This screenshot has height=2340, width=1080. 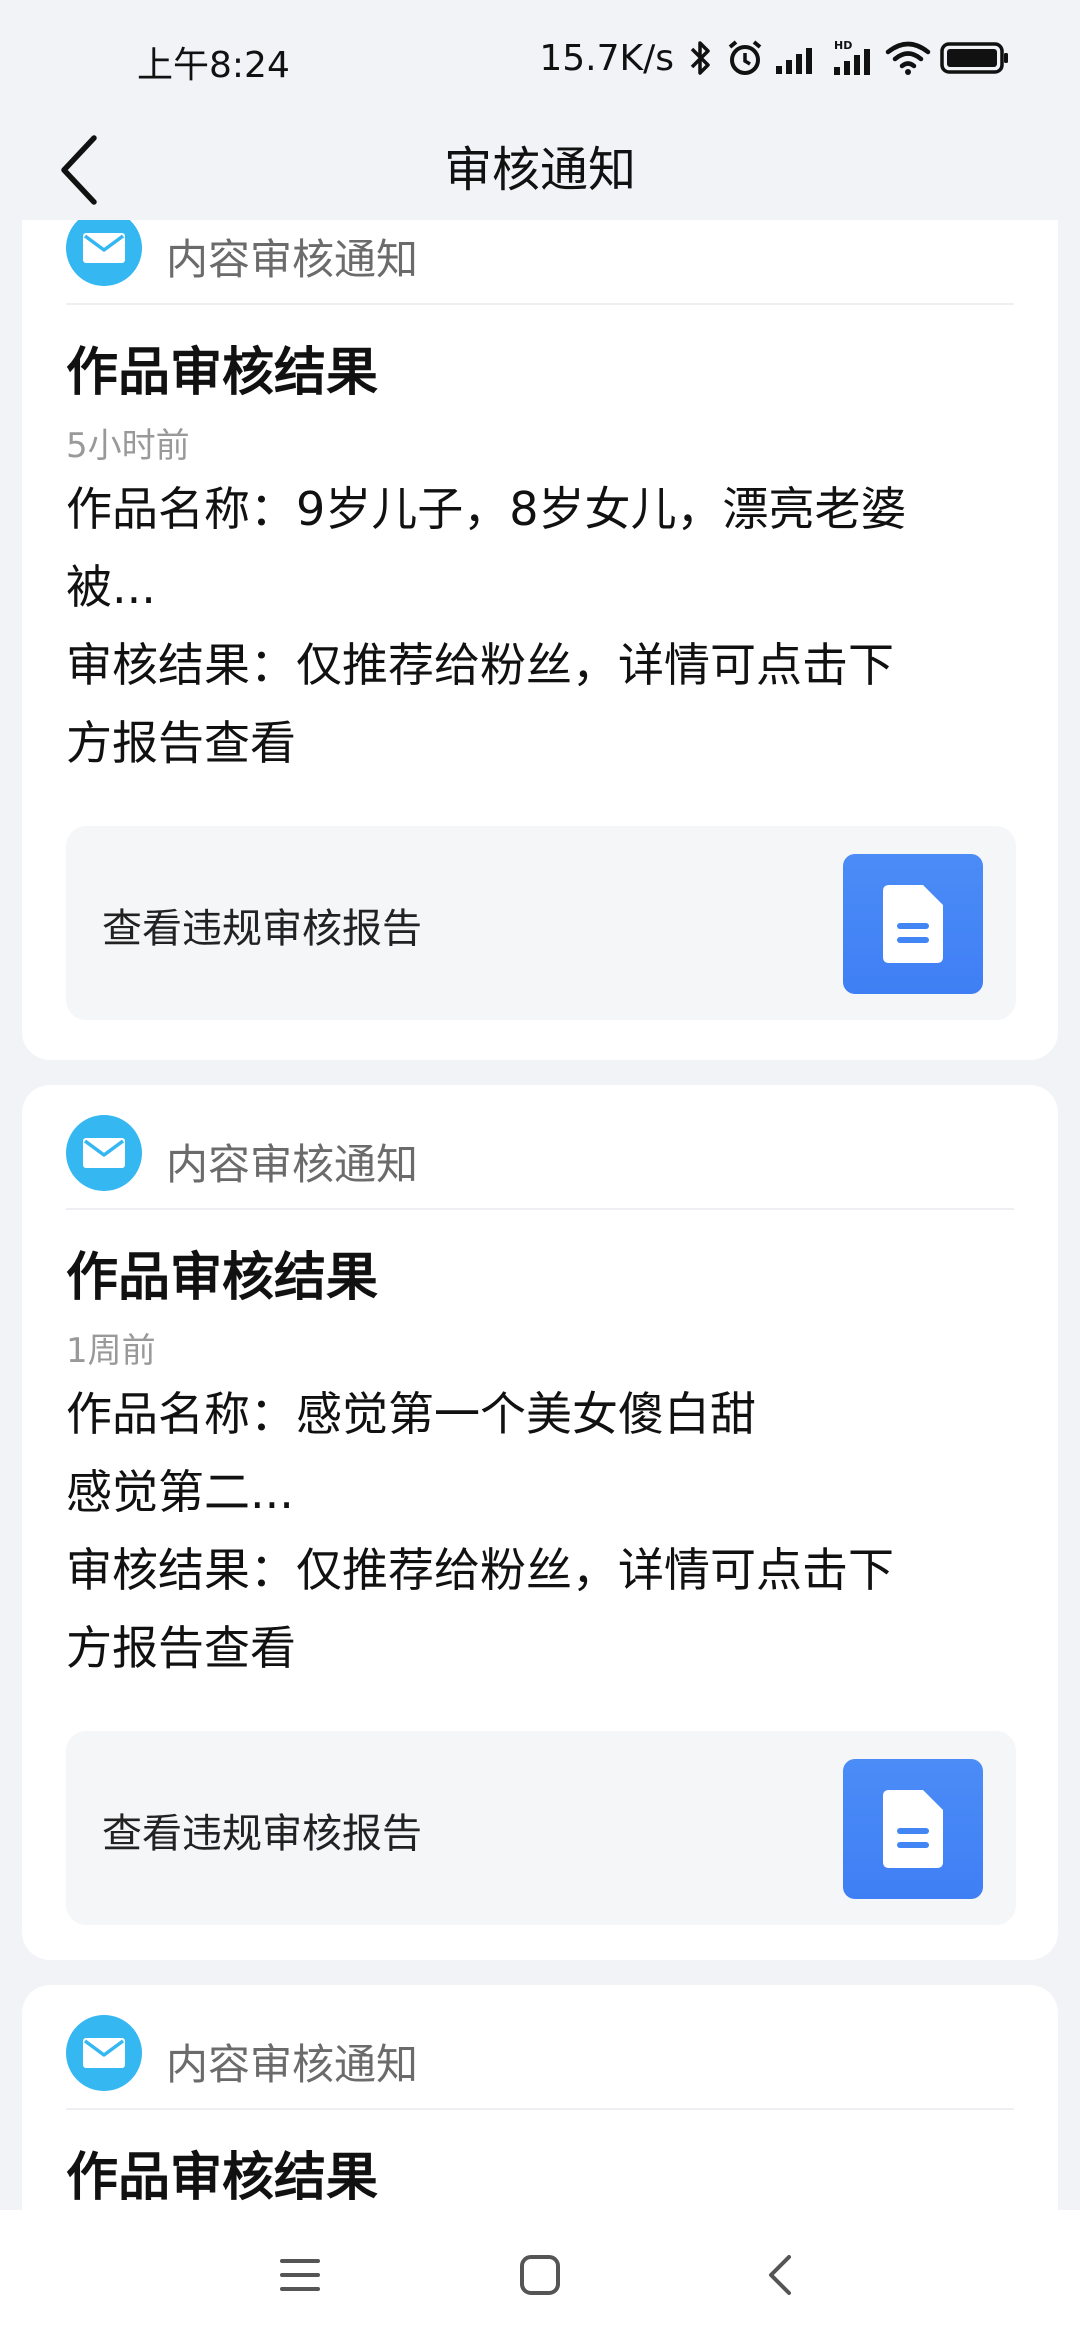 I want to click on square-icon, so click(x=540, y=2275).